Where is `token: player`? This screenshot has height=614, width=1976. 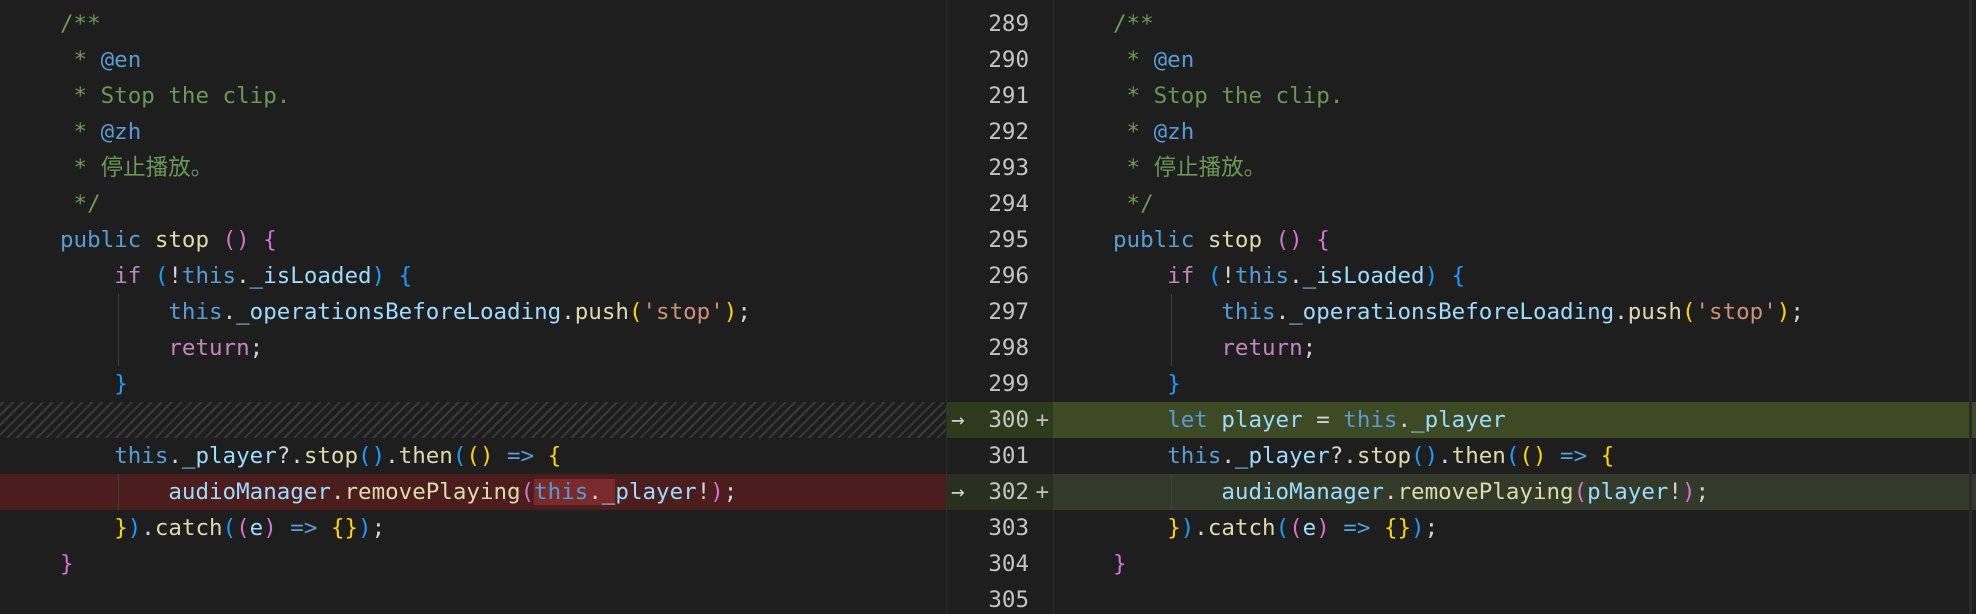
token: player is located at coordinates (1628, 492).